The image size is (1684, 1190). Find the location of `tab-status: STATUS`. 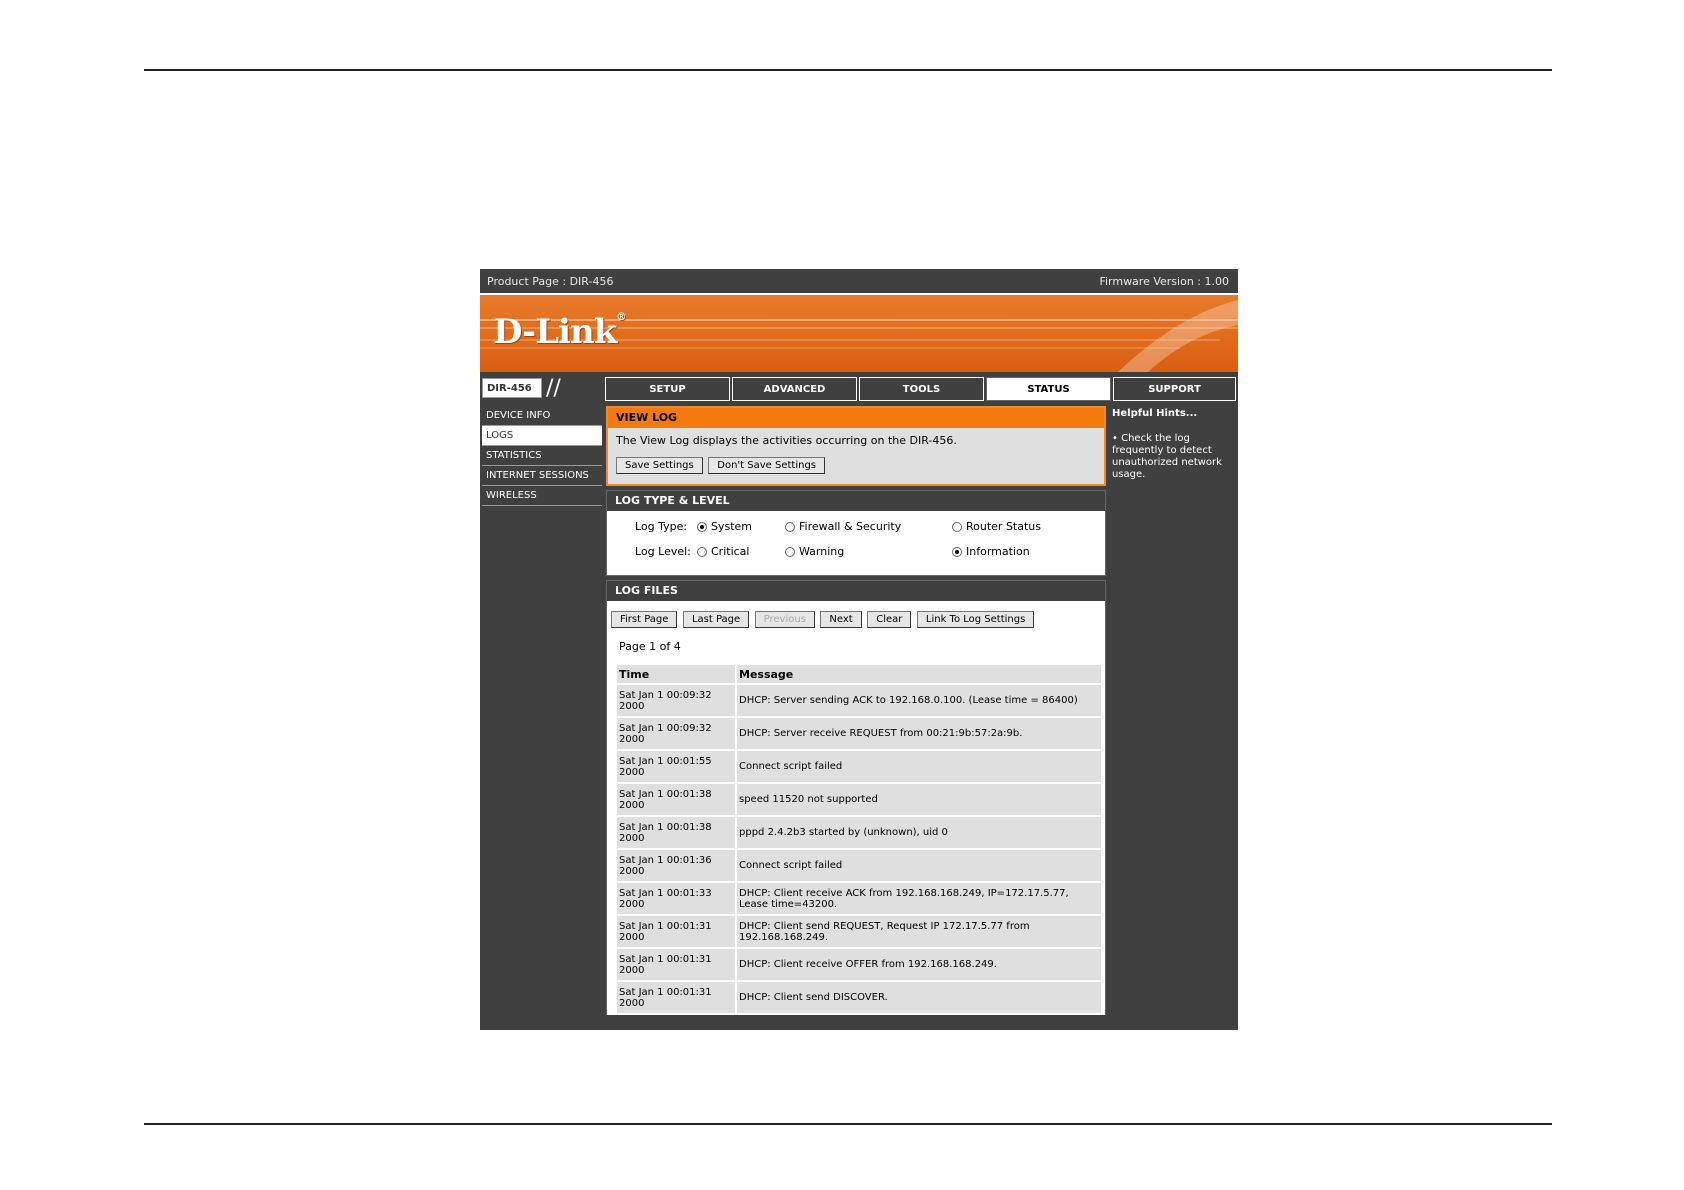

tab-status: STATUS is located at coordinates (1048, 389).